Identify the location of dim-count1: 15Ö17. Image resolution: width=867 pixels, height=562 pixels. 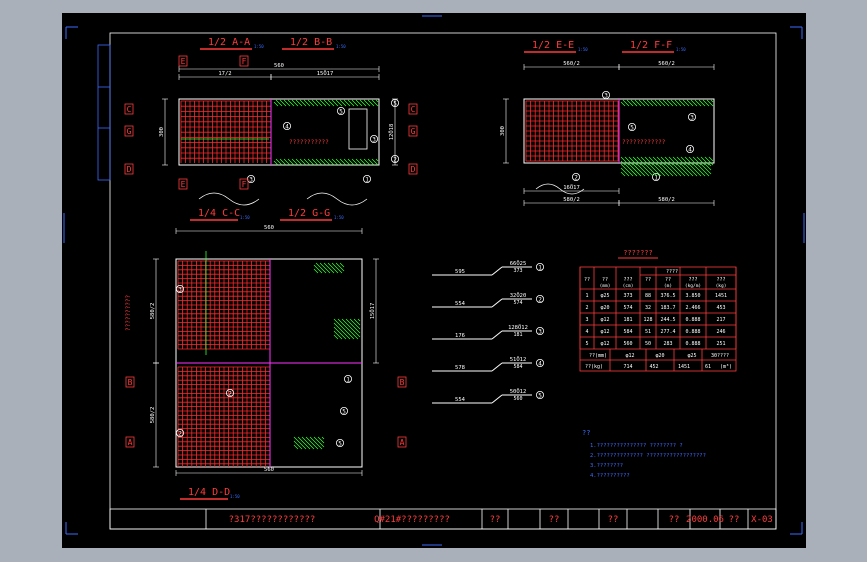
(325, 75).